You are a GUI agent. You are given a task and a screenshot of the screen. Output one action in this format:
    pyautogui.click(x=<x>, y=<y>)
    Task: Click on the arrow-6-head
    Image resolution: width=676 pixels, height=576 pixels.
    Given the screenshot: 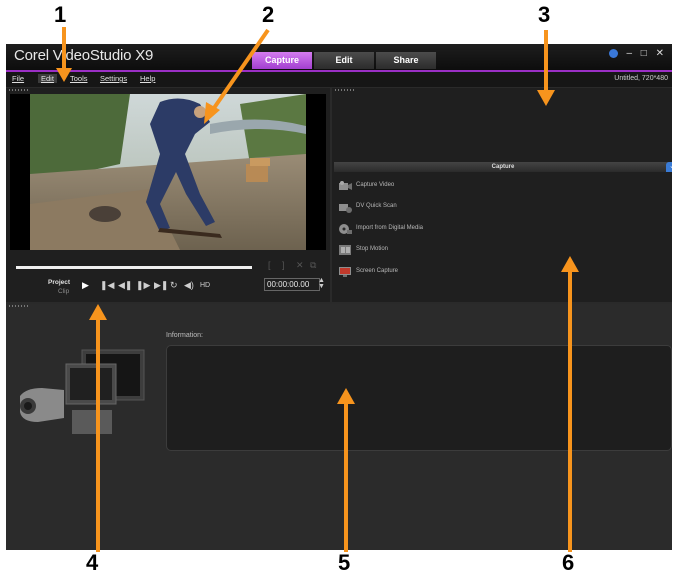 What is the action you would take?
    pyautogui.click(x=570, y=264)
    